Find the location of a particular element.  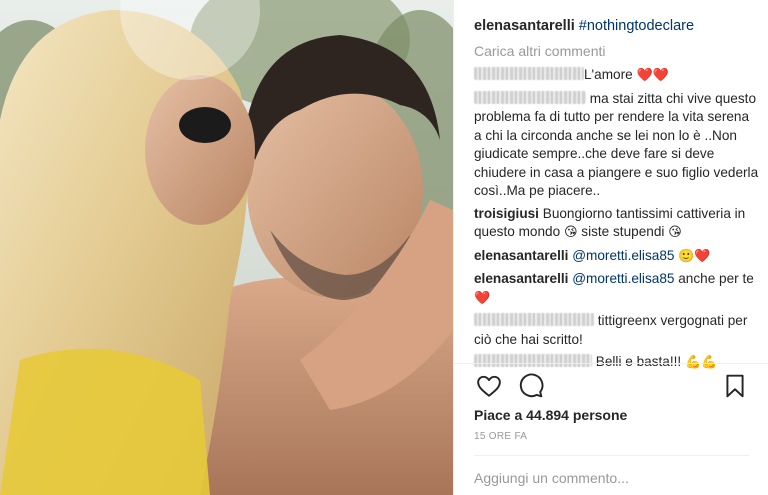

heart-outline-icon is located at coordinates (489, 386).